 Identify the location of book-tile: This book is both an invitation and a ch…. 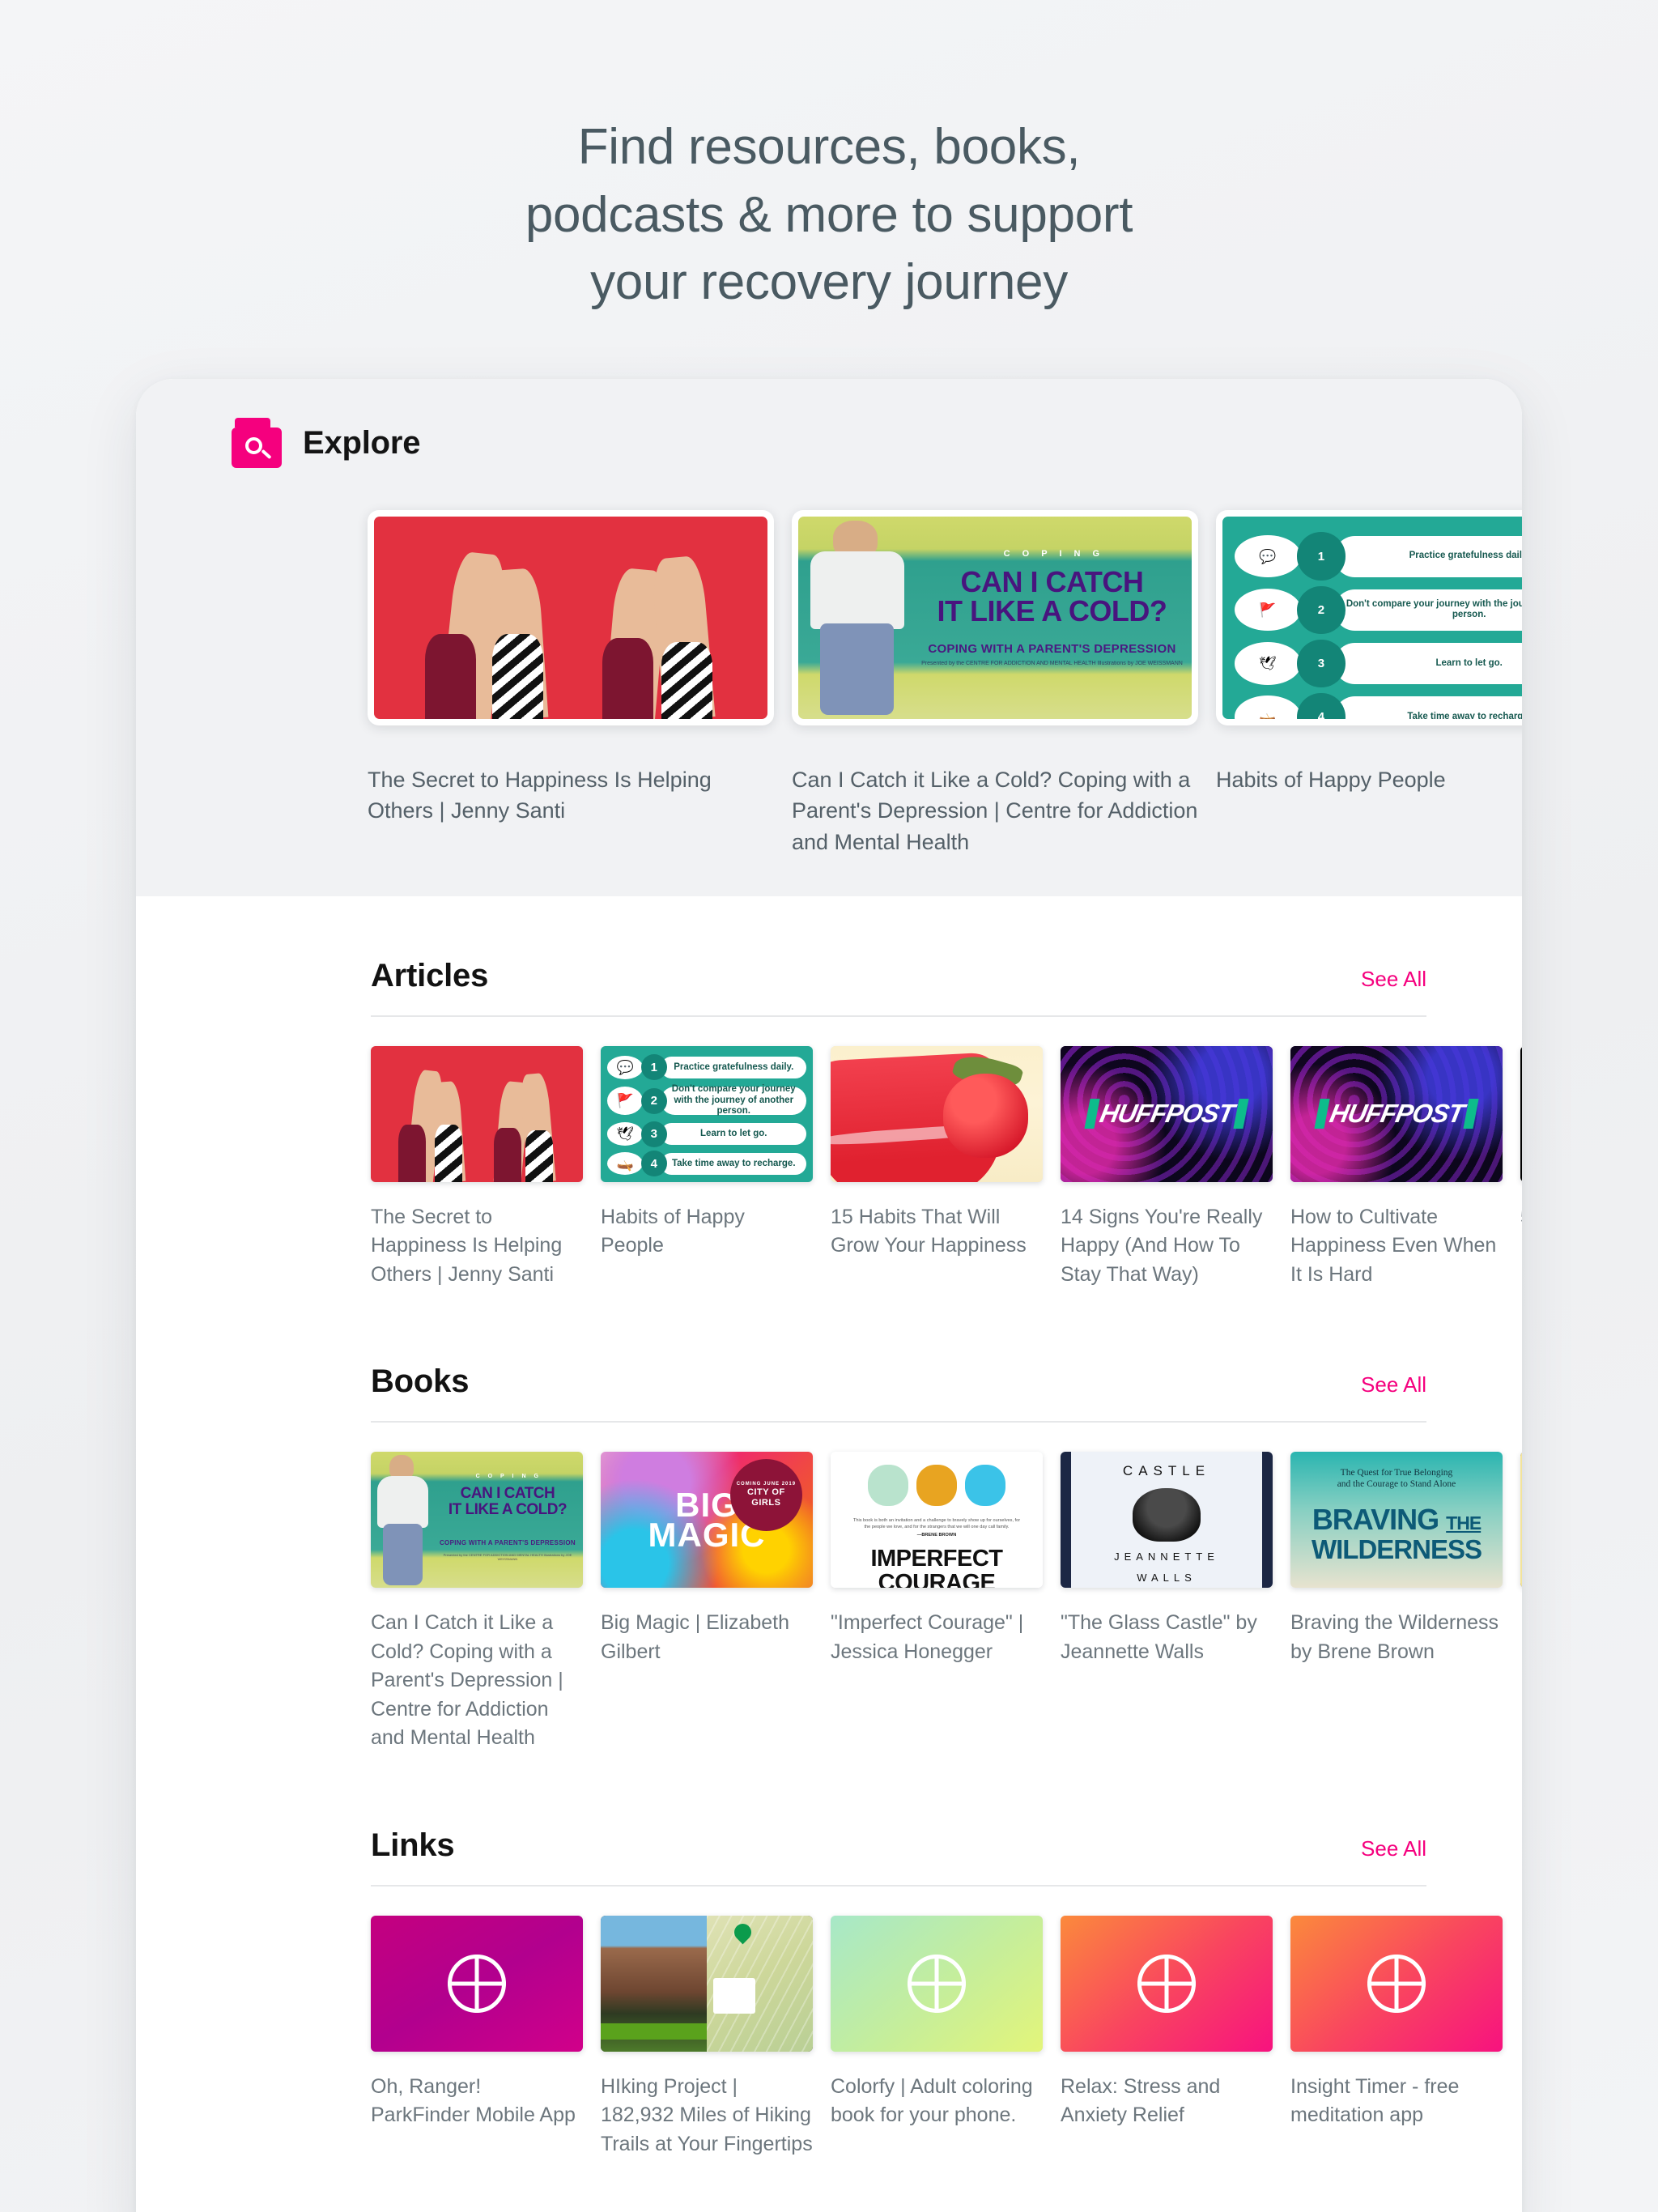
(937, 1559).